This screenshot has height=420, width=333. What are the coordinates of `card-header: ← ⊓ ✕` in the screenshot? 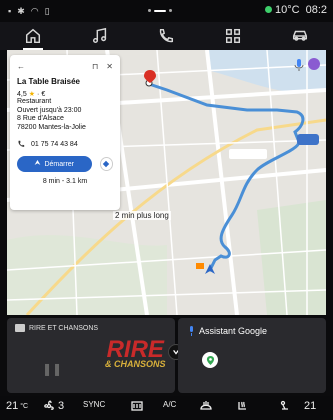 It's located at (65, 66).